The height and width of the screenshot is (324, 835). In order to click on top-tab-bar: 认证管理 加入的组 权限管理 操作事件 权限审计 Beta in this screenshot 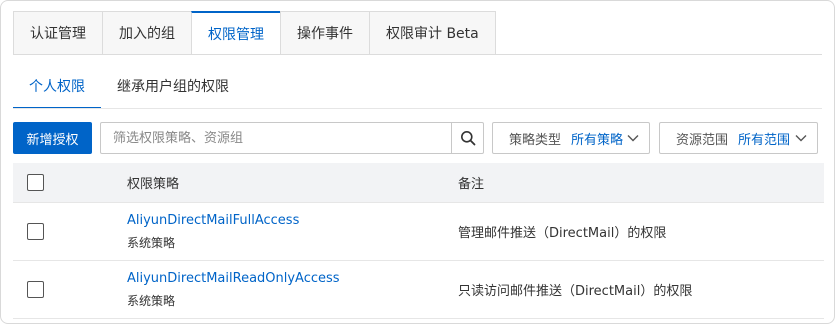, I will do `click(254, 33)`.